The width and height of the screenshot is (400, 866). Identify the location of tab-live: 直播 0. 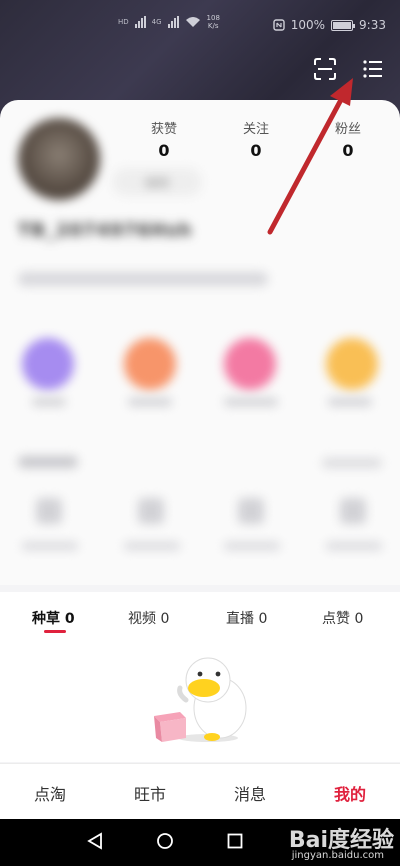
(246, 618).